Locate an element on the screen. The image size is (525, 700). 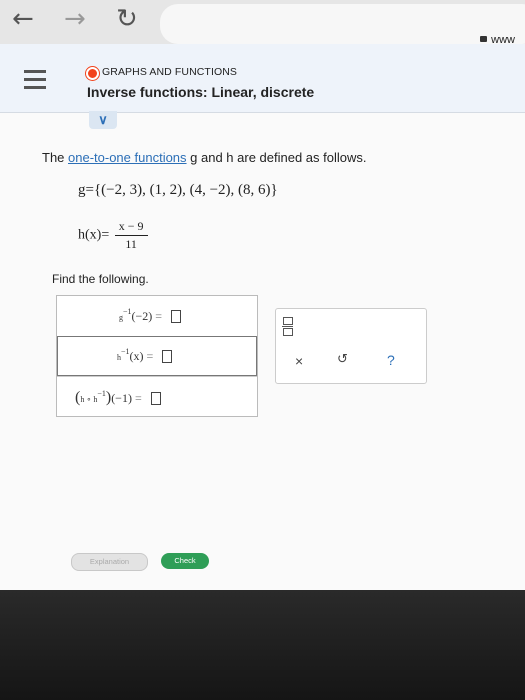
undo-icon: ↺ is located at coordinates (342, 359).